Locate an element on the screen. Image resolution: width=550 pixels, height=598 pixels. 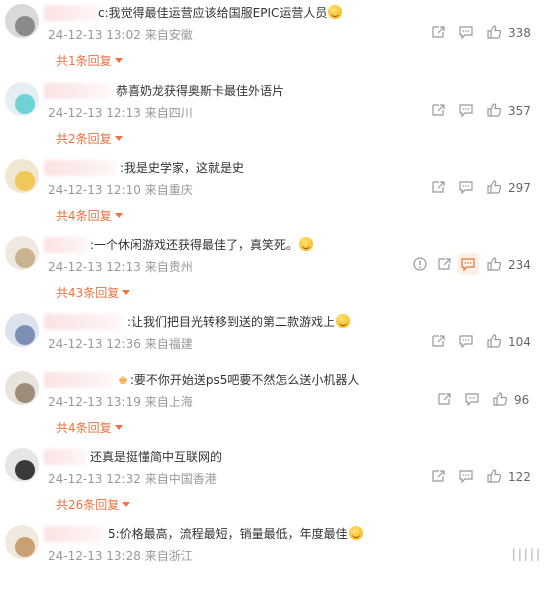
comment-text: :一个休闲游戏还获得最佳了，真笑死。 is located at coordinates (202, 245).